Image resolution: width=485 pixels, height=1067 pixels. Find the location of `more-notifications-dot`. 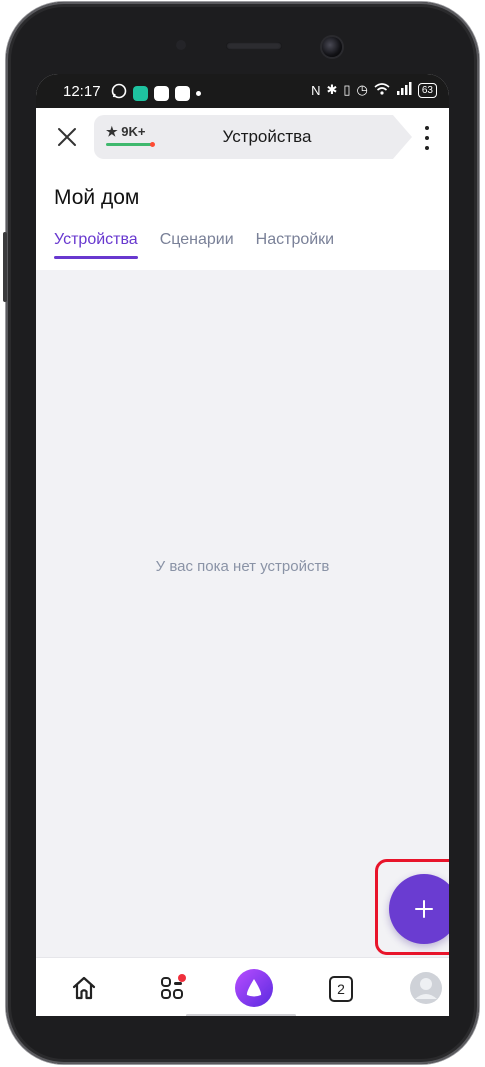

more-notifications-dot is located at coordinates (198, 93).